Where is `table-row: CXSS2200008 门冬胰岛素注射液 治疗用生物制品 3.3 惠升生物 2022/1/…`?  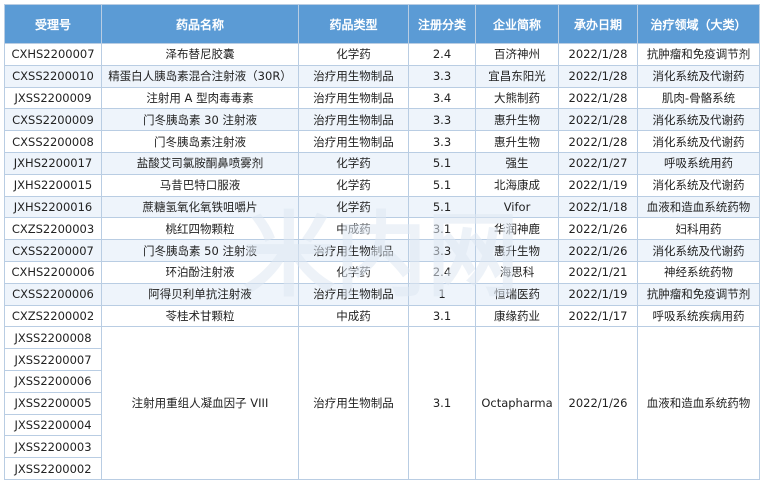 table-row: CXSS2200008 门冬胰岛素注射液 治疗用生物制品 3.3 惠升生物 2022/1/… is located at coordinates (382, 141).